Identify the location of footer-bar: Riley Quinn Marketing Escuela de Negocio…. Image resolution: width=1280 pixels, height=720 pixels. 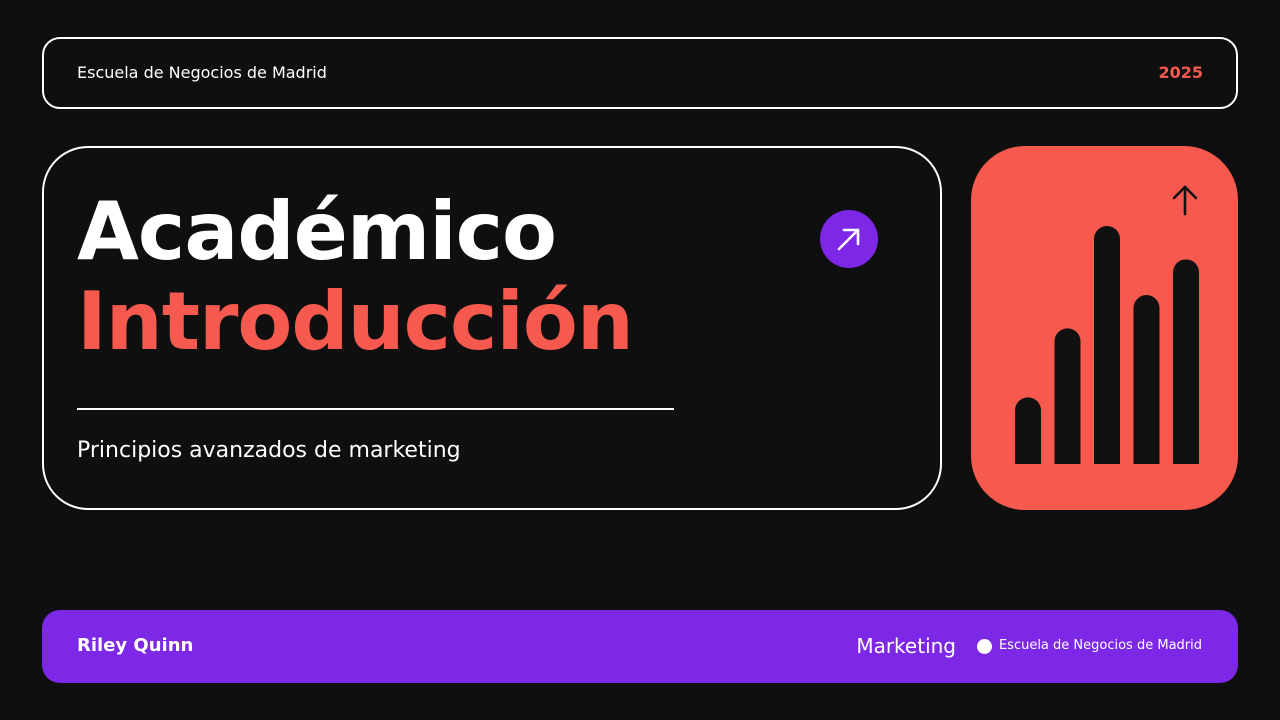
(640, 646).